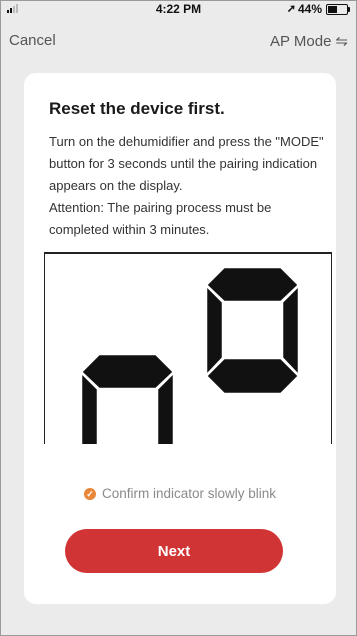  What do you see at coordinates (174, 551) in the screenshot?
I see `next-button: Next` at bounding box center [174, 551].